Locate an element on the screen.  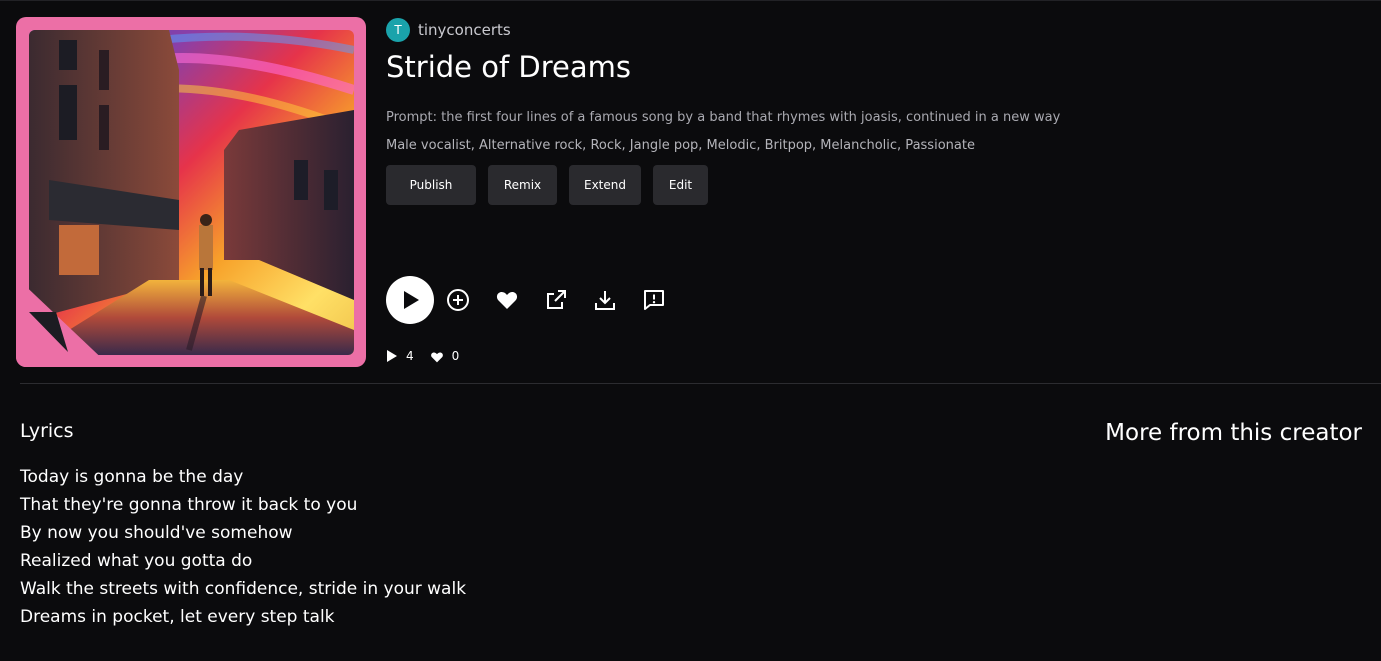
like-button is located at coordinates (507, 300).